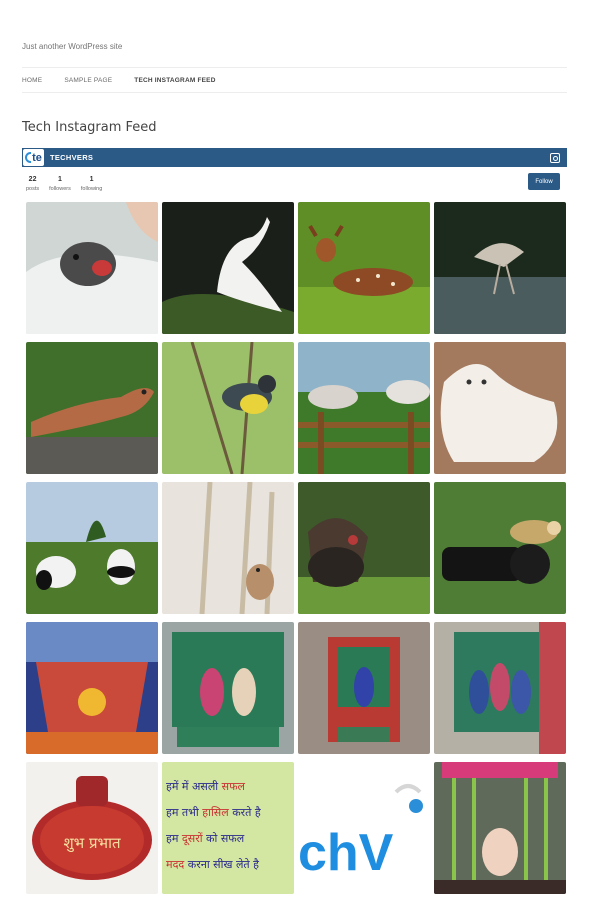 This screenshot has height=900, width=589. Describe the element at coordinates (228, 408) in the screenshot. I see `photo-warbler-bird` at that location.